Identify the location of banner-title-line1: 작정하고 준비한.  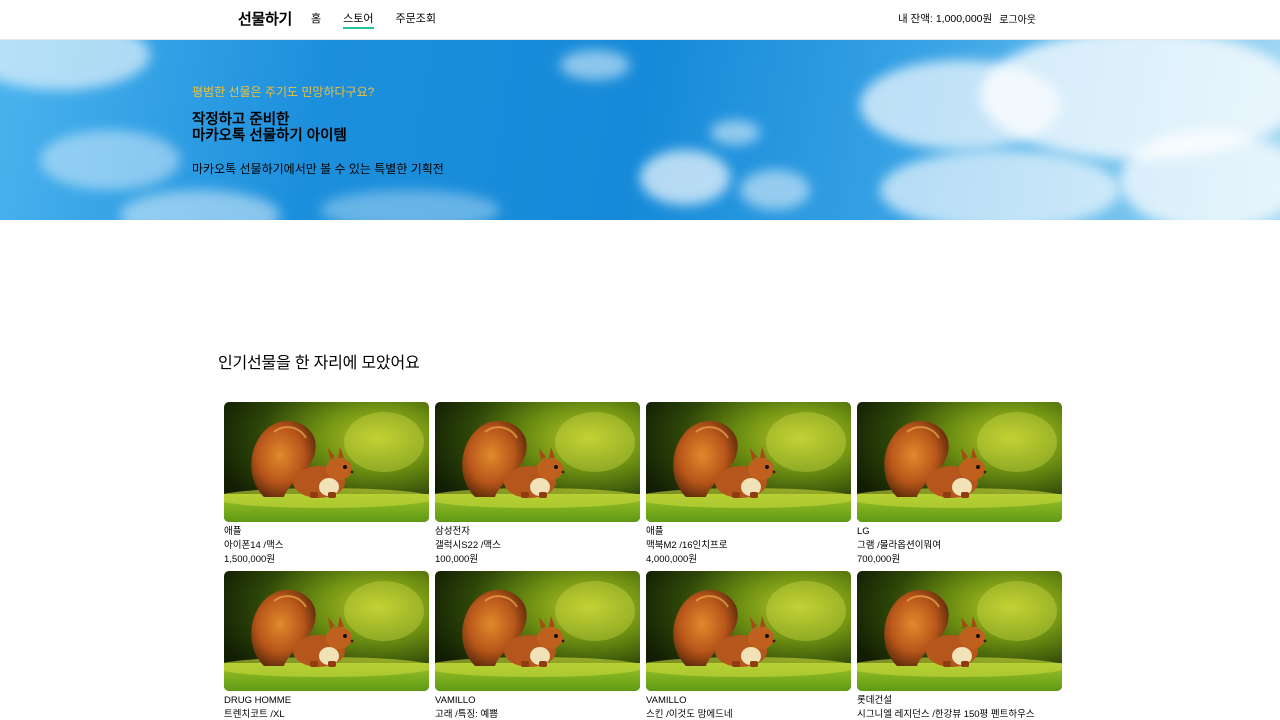
(241, 120).